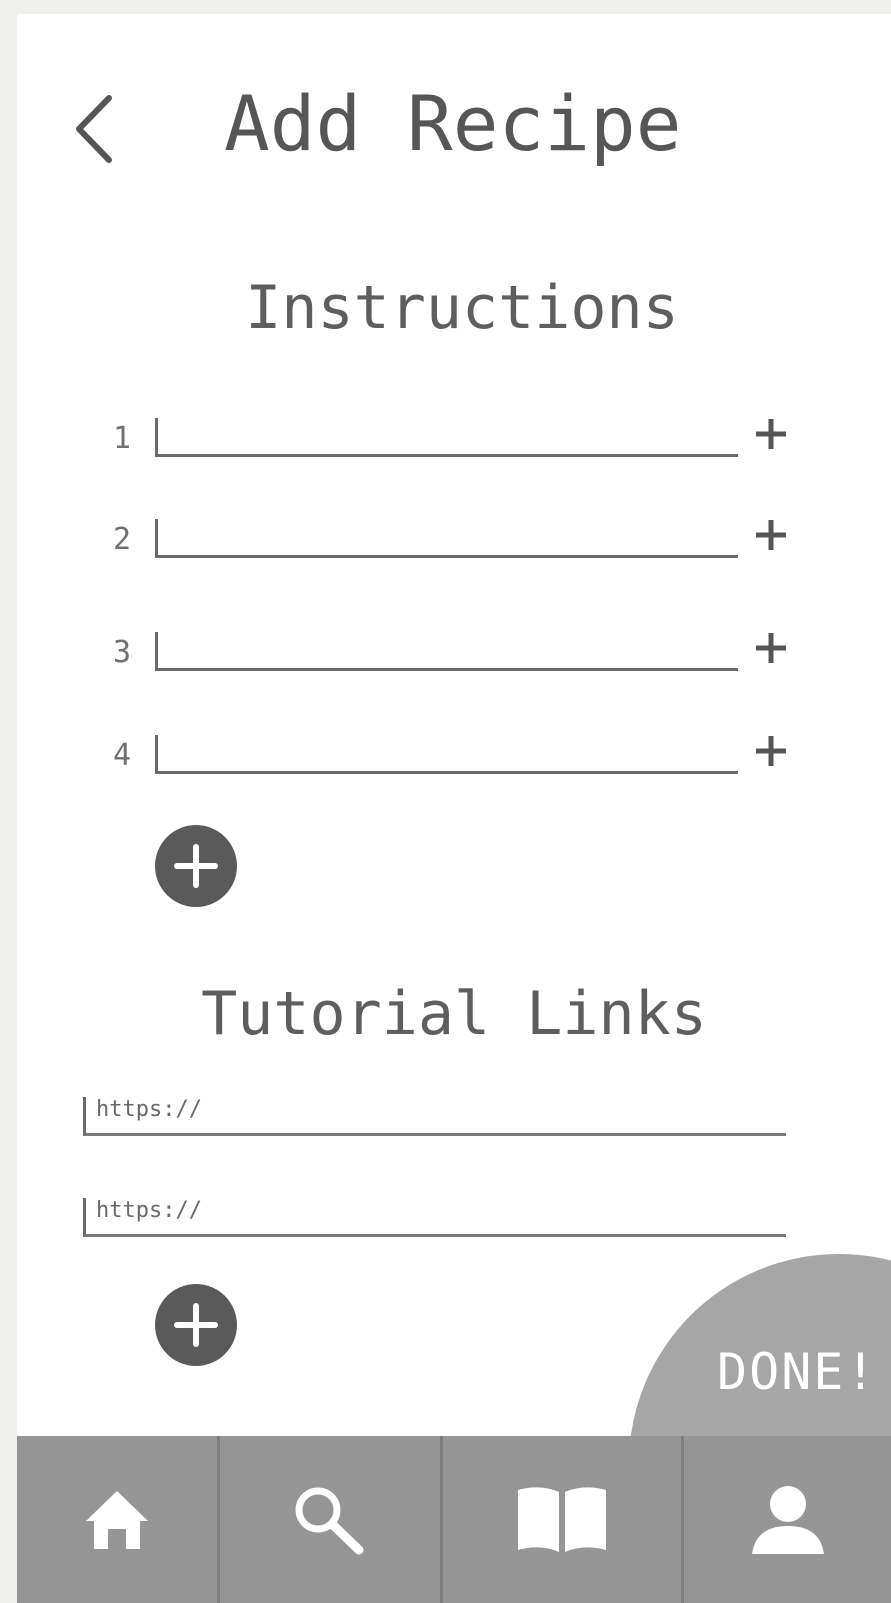 The width and height of the screenshot is (891, 1603). Describe the element at coordinates (94, 129) in the screenshot. I see `chevron-left-icon` at that location.